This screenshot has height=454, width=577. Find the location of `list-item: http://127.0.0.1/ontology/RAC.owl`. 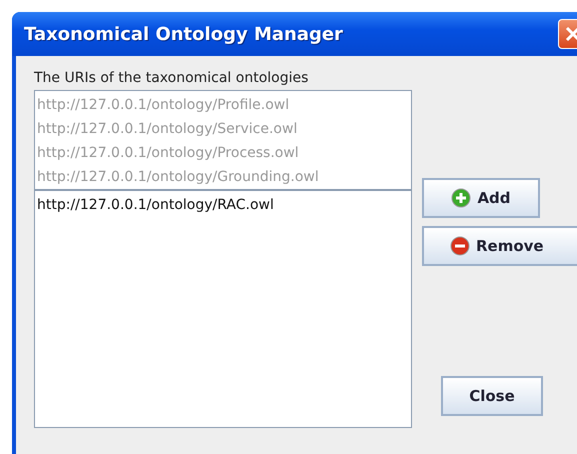

list-item: http://127.0.0.1/ontology/RAC.owl is located at coordinates (223, 205).